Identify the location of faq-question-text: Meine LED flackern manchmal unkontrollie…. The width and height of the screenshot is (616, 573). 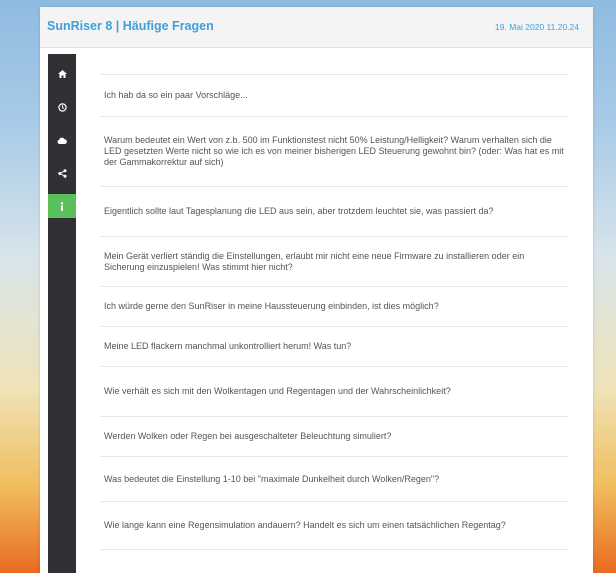
(228, 346).